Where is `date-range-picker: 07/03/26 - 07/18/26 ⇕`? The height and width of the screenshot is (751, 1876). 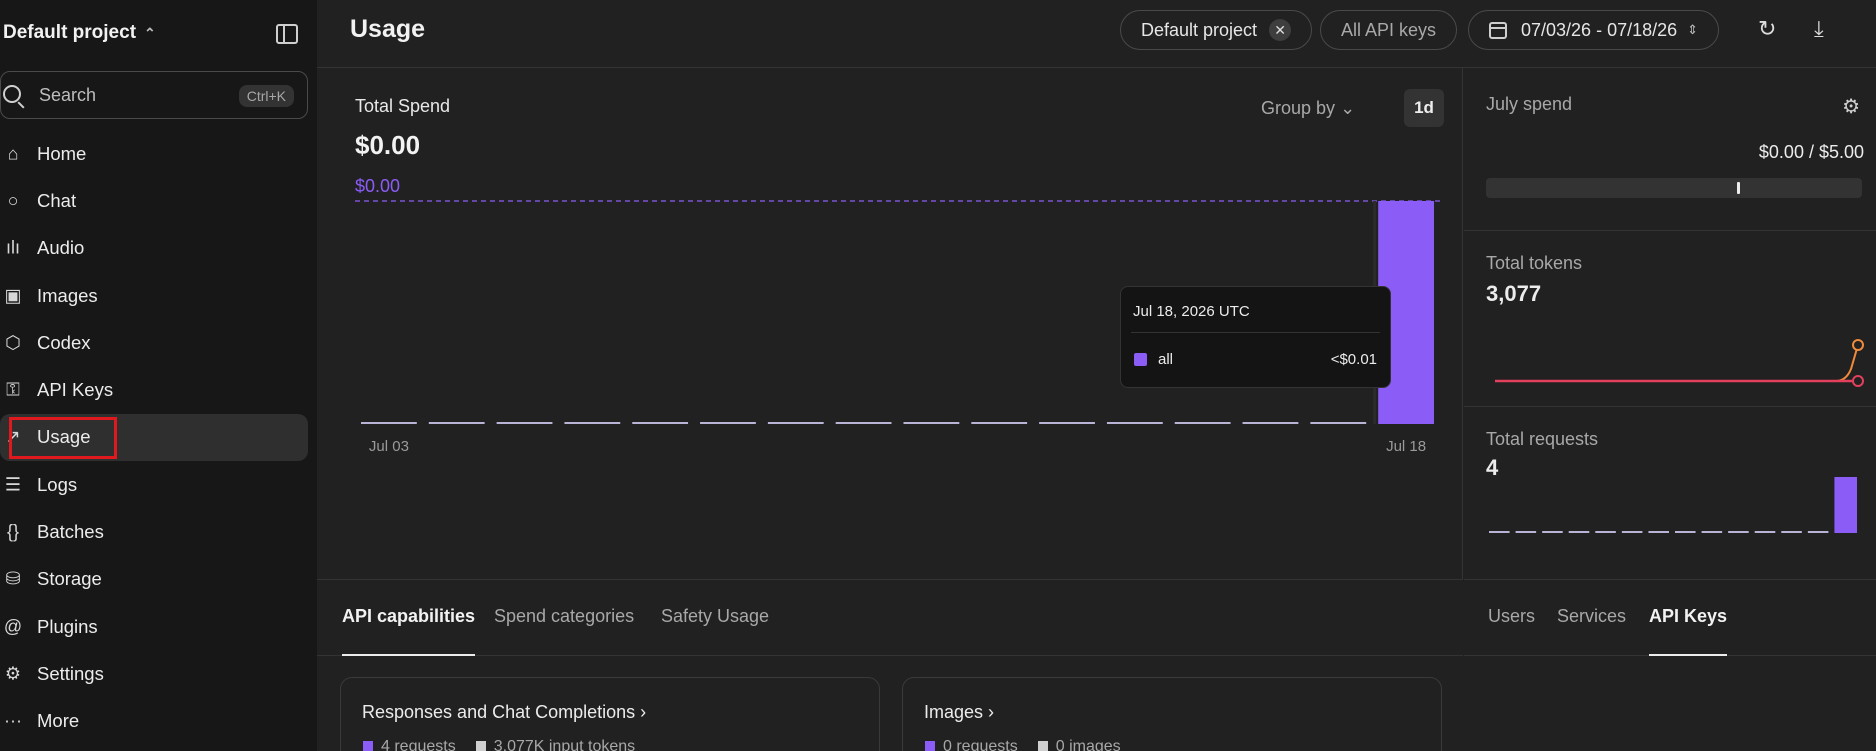
date-range-picker: 07/03/26 - 07/18/26 ⇕ is located at coordinates (1594, 30).